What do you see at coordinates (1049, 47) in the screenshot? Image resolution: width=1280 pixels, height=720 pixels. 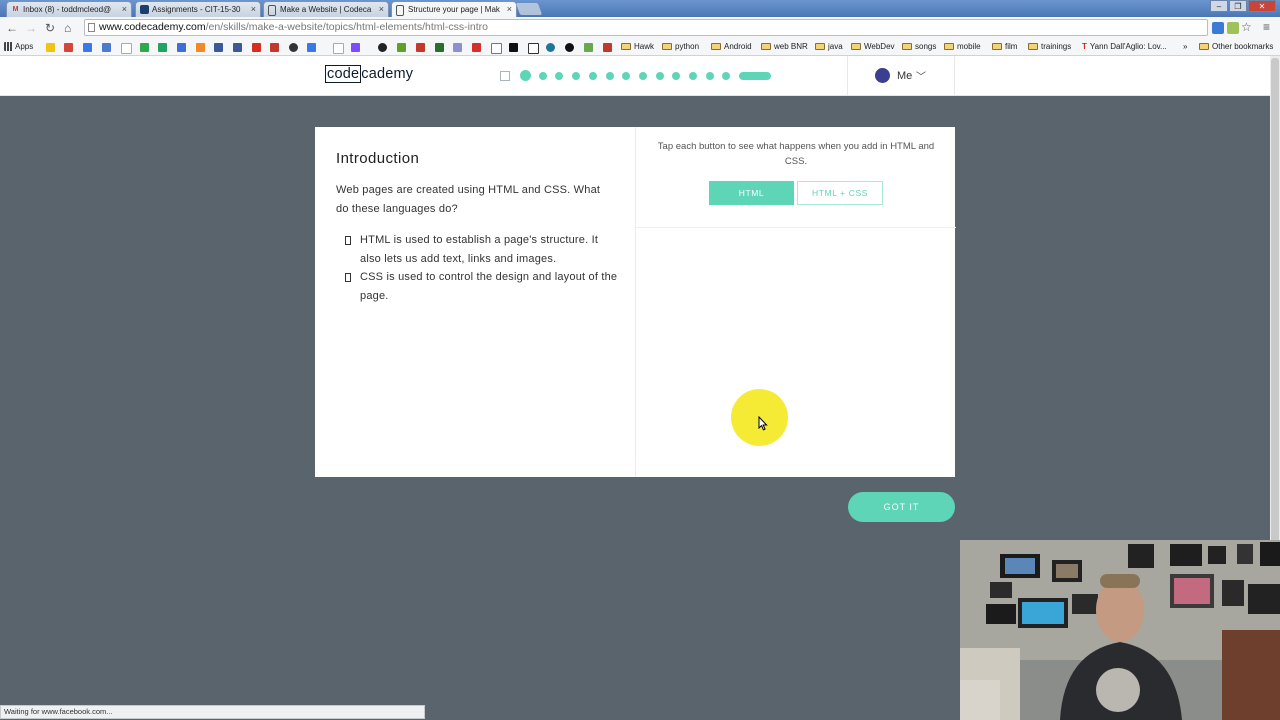 I see `bookmark-folder-trainings: trainings` at bounding box center [1049, 47].